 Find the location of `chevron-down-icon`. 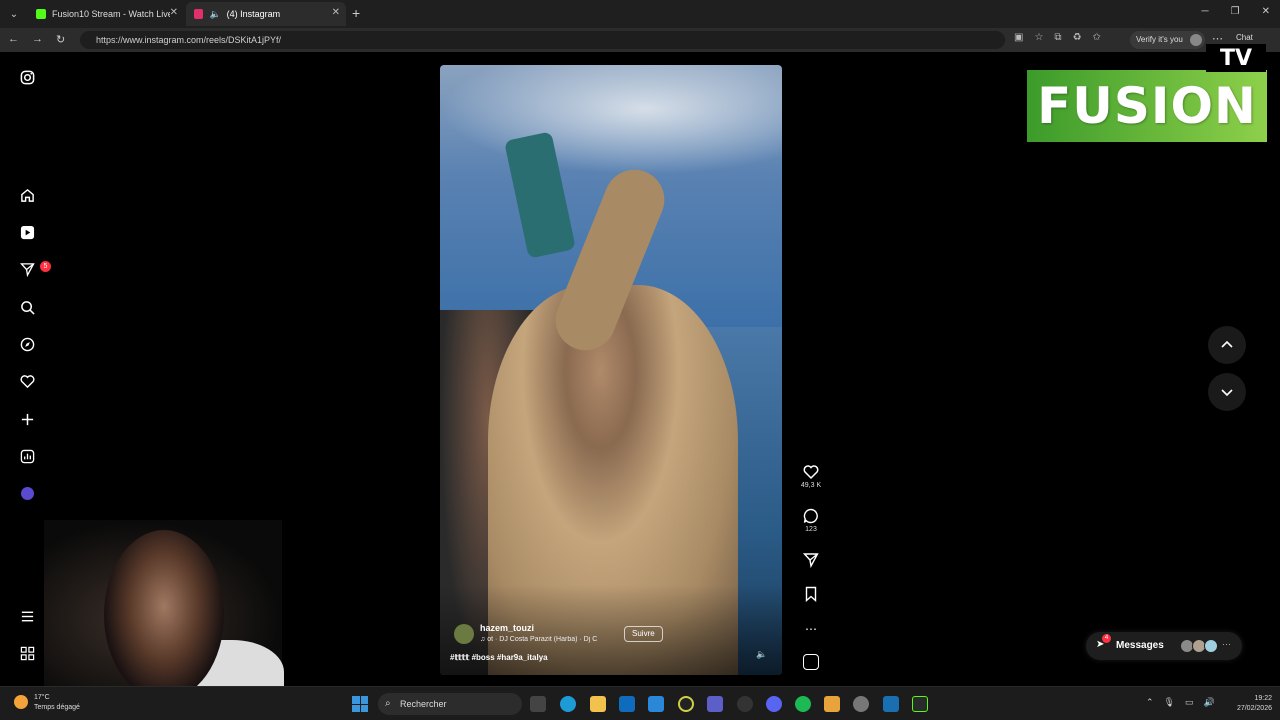

chevron-down-icon is located at coordinates (1227, 393).